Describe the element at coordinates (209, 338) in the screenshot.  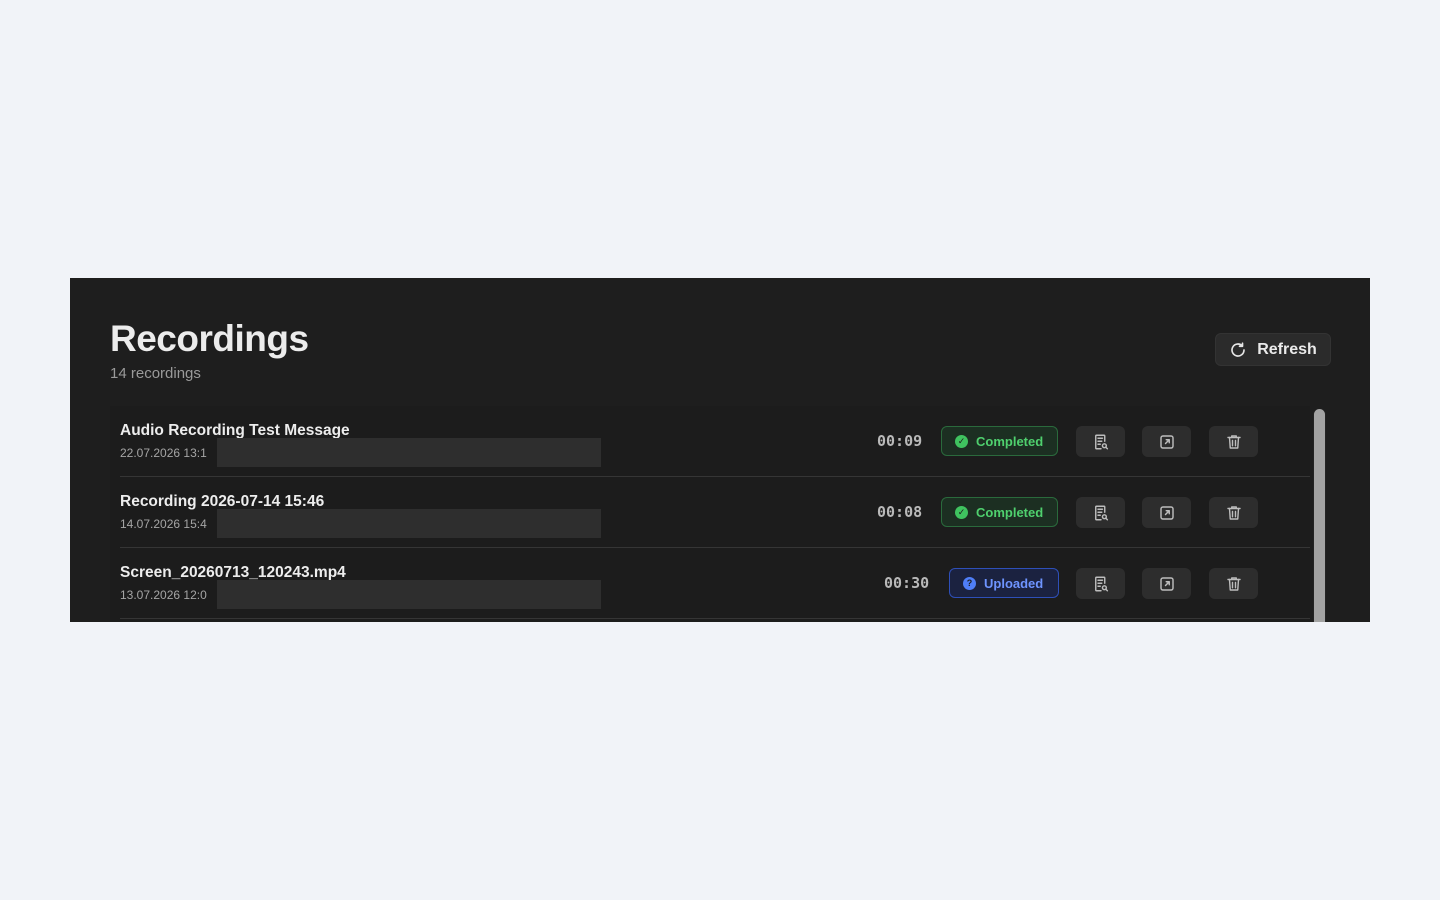
I see `page-title: Recordings` at that location.